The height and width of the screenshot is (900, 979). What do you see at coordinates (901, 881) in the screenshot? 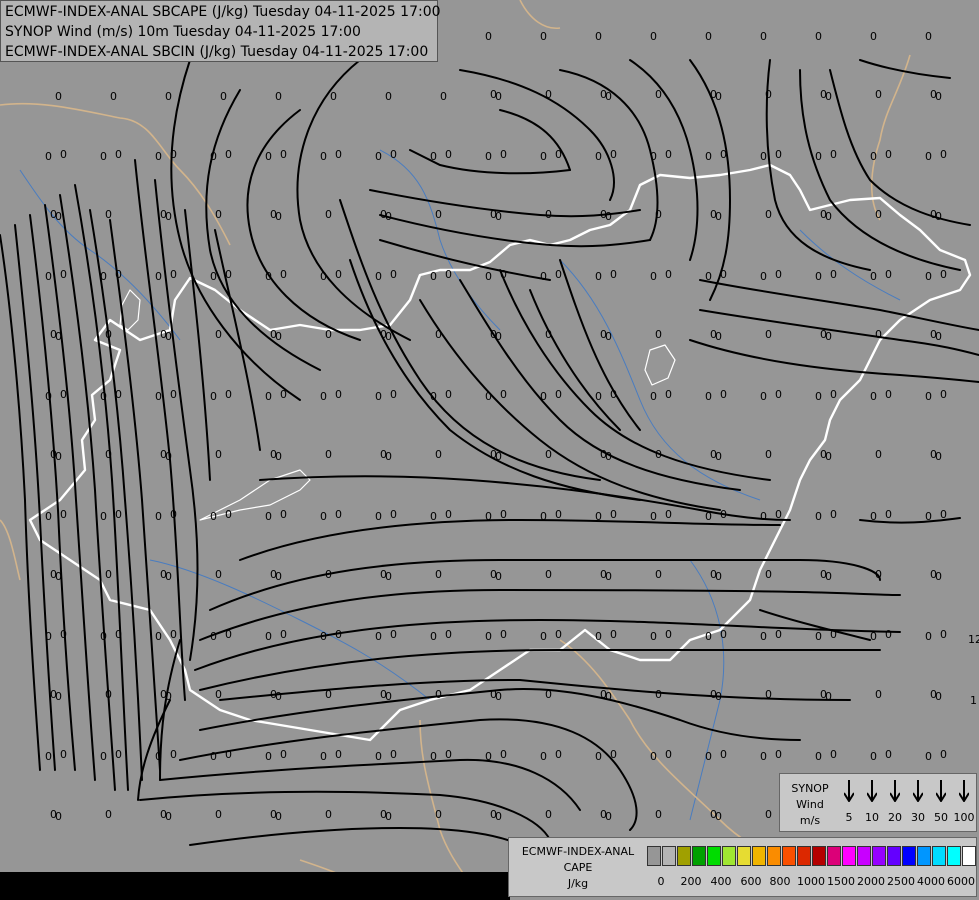
I see `cape-legend-label: 2500` at bounding box center [901, 881].